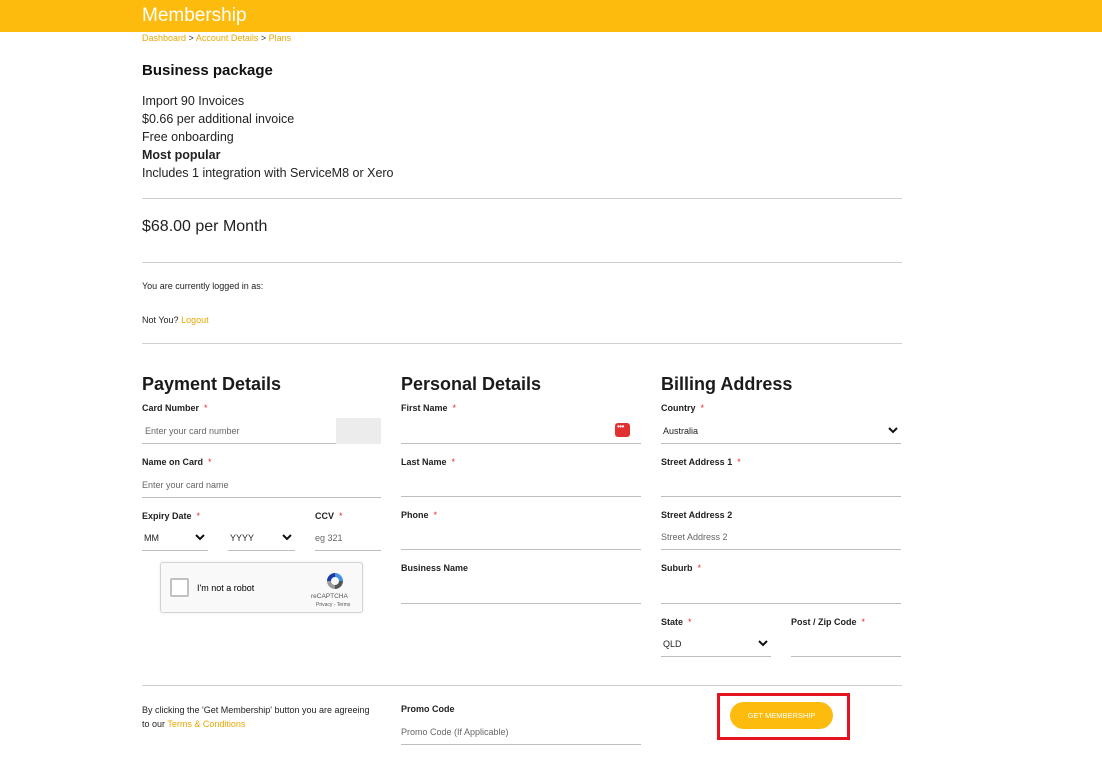  I want to click on country-select: Australia, so click(781, 430).